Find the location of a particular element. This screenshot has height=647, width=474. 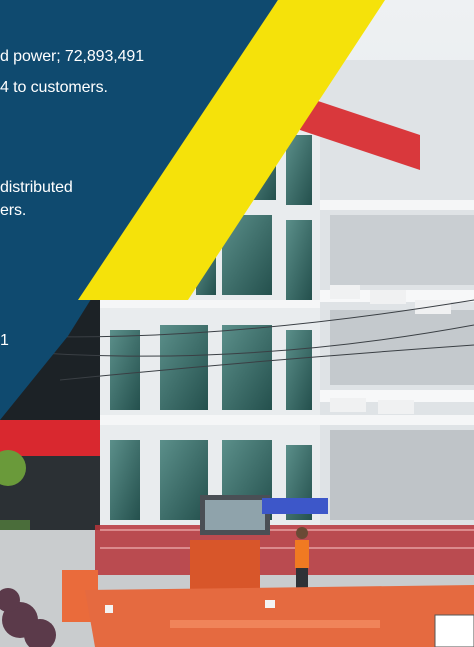

hero-text-line: distributed is located at coordinates (36, 187).